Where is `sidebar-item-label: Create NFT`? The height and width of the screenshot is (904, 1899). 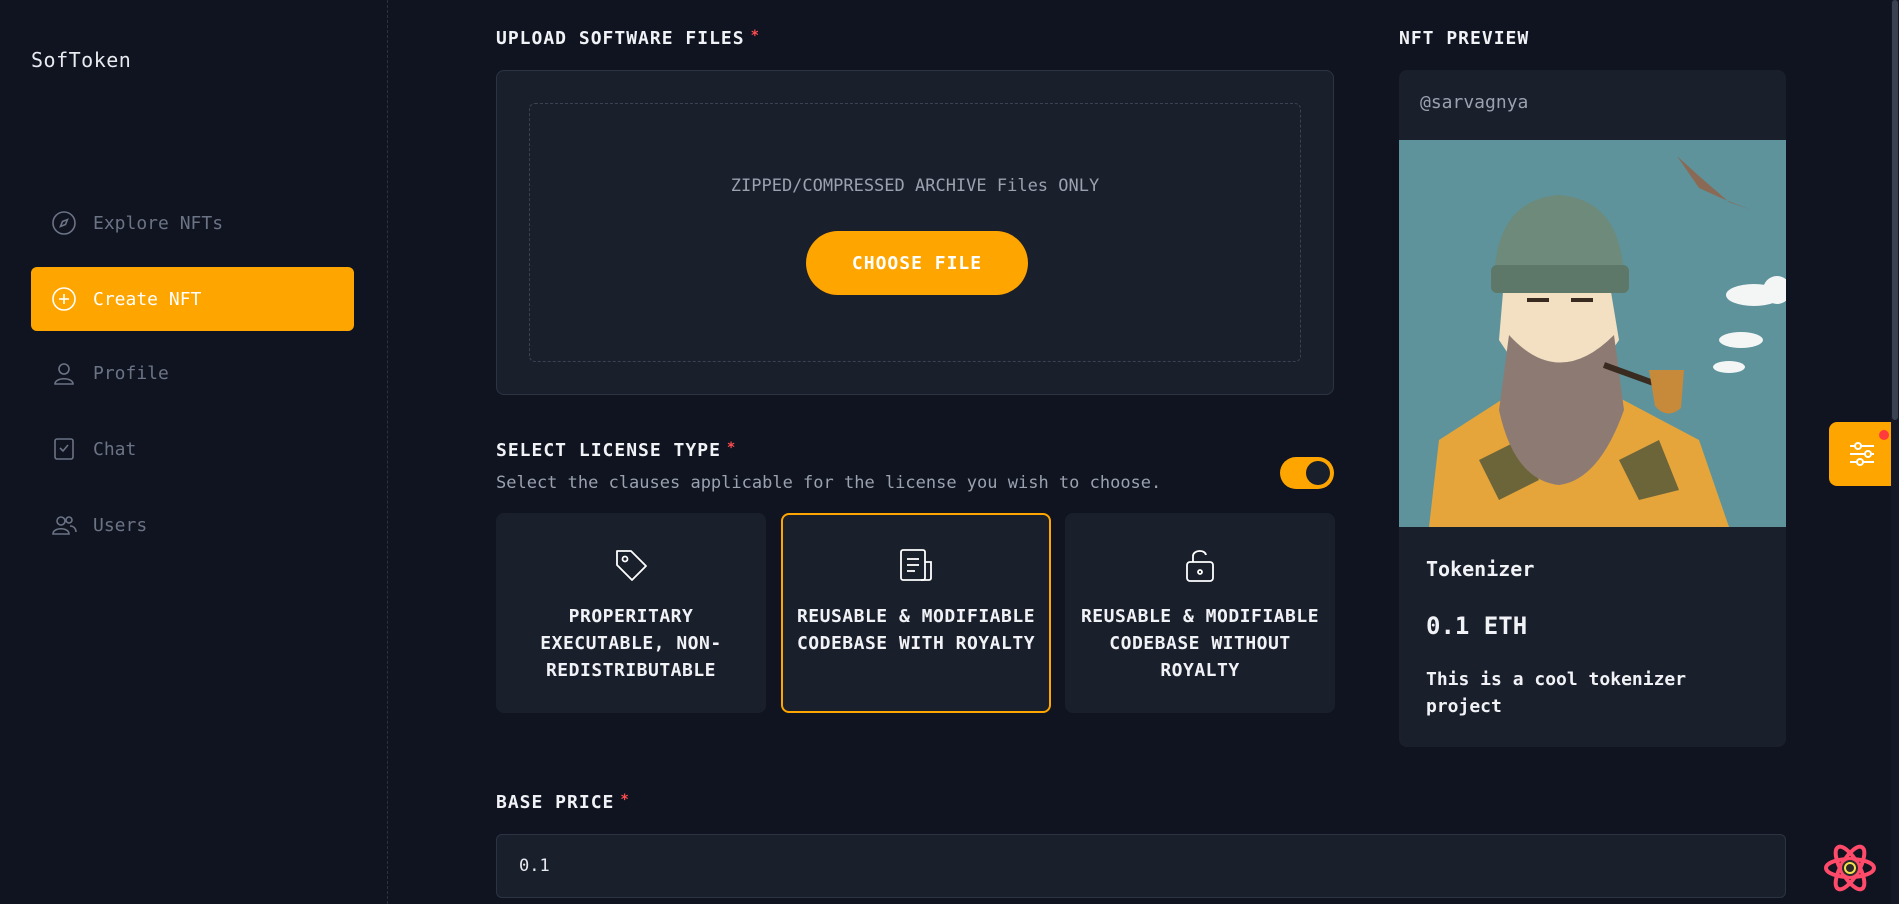
sidebar-item-label: Create NFT is located at coordinates (147, 299).